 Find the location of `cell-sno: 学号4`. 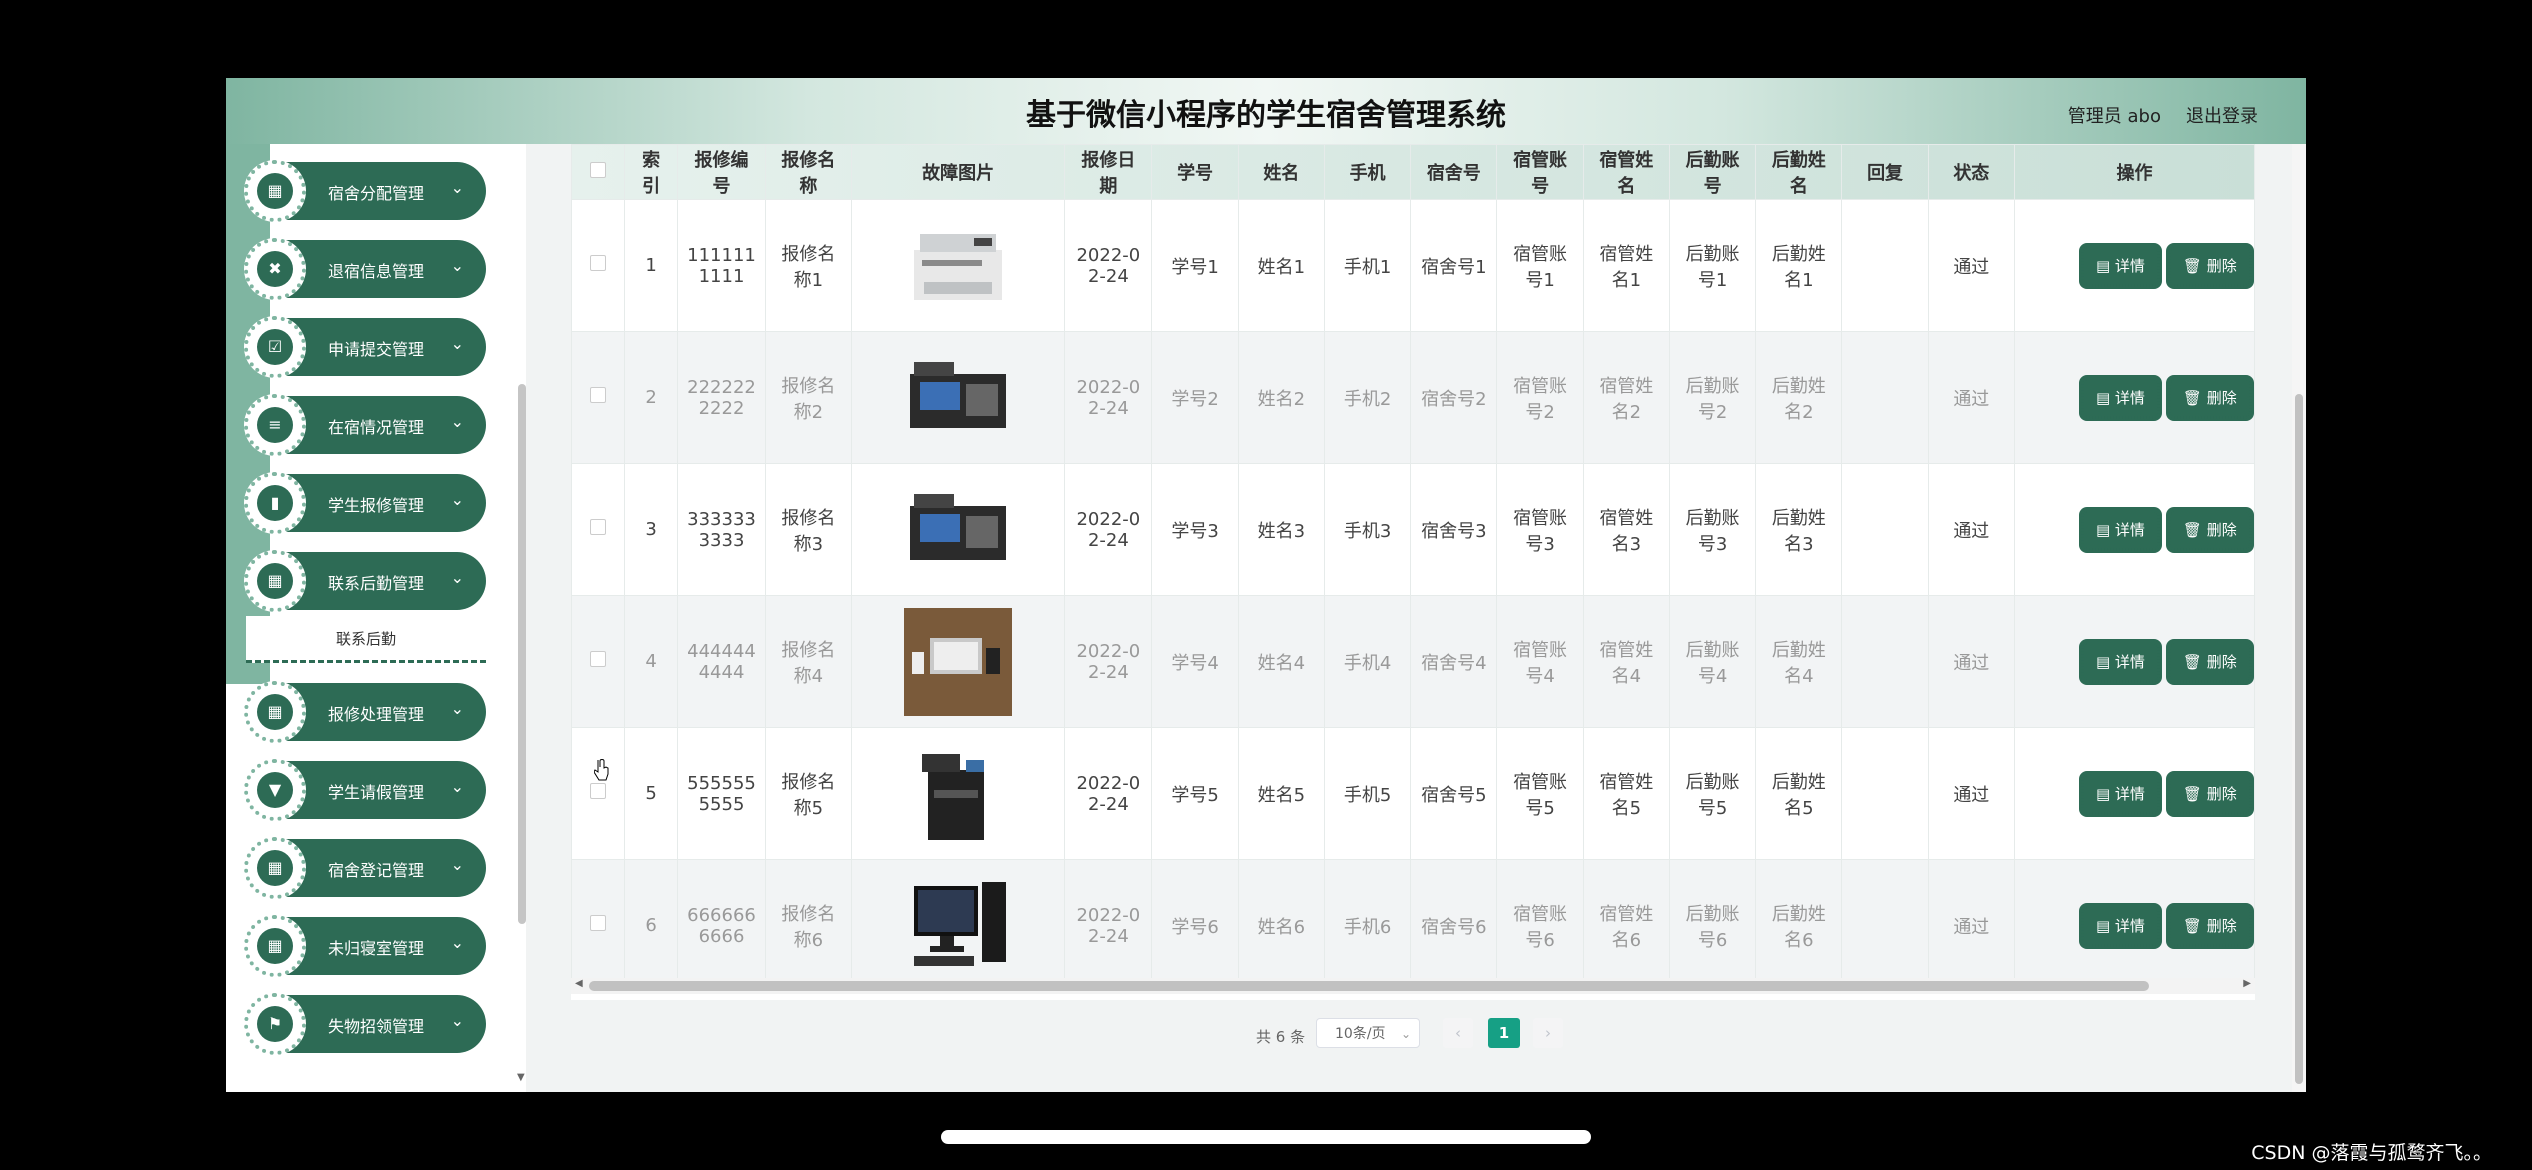

cell-sno: 学号4 is located at coordinates (1195, 661).